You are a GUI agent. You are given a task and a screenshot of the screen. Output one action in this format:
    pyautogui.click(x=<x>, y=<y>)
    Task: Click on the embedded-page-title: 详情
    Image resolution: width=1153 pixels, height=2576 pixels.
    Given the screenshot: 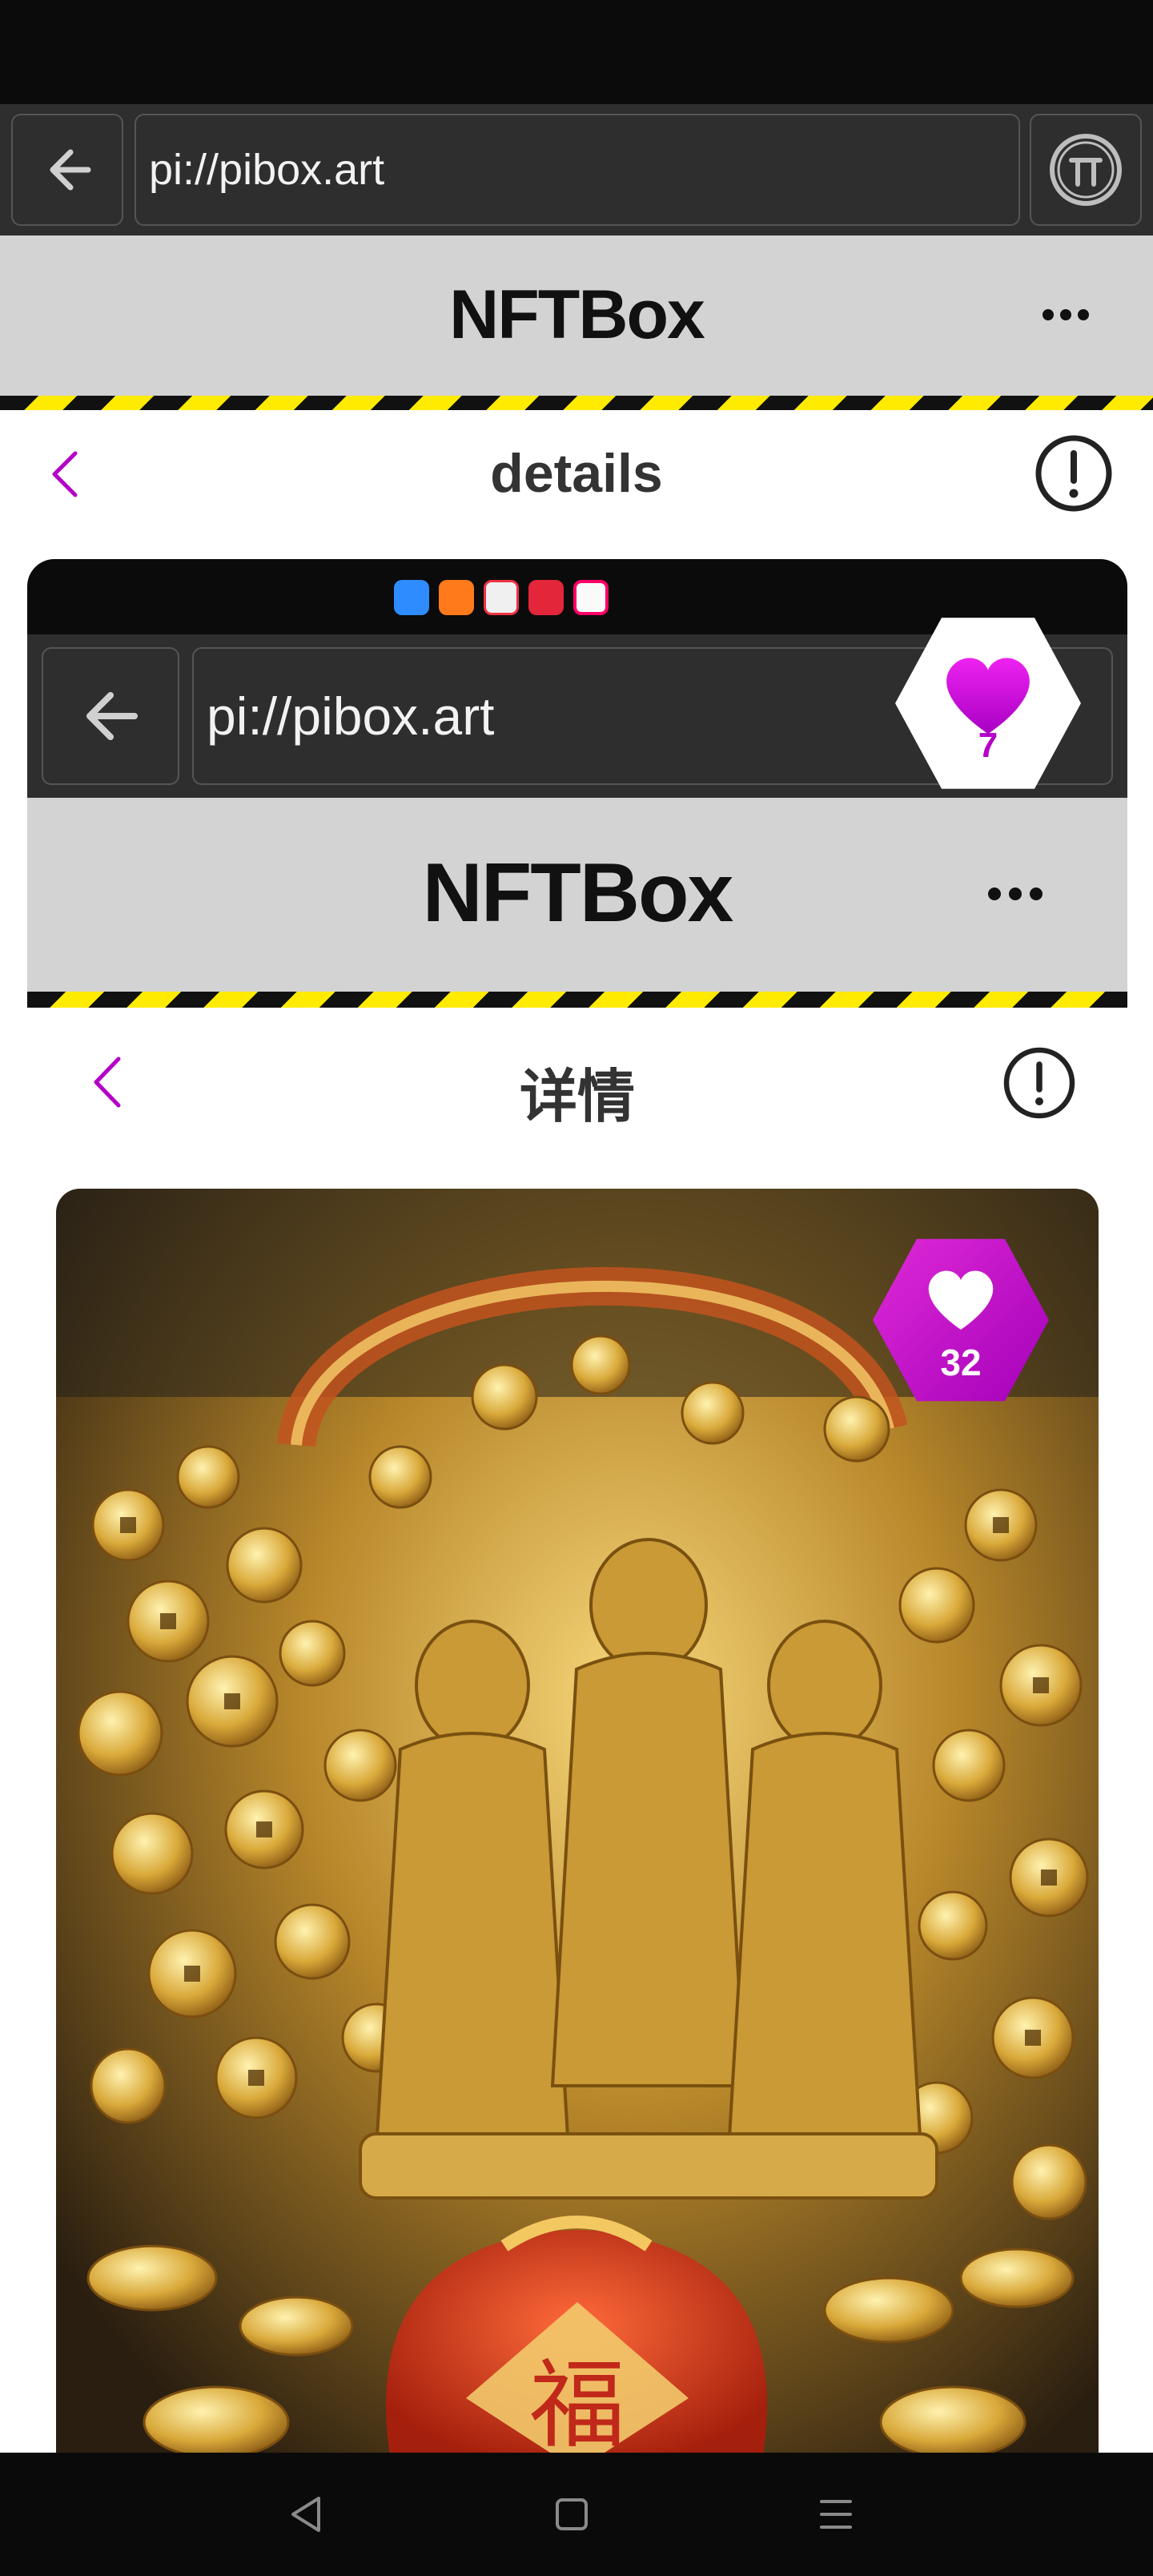 What is the action you would take?
    pyautogui.click(x=577, y=1097)
    